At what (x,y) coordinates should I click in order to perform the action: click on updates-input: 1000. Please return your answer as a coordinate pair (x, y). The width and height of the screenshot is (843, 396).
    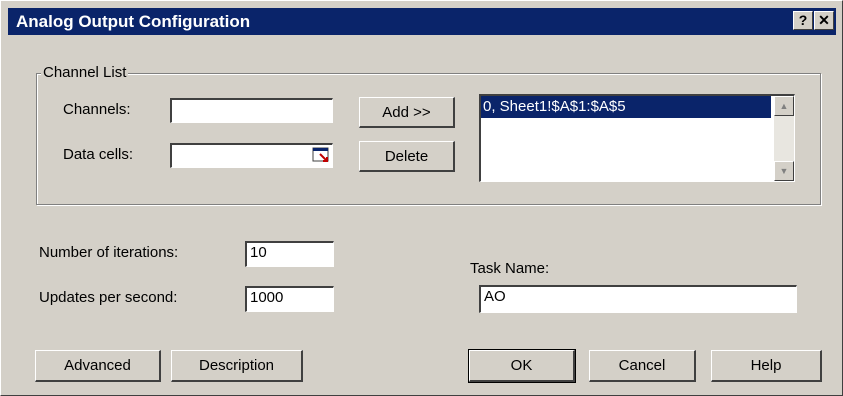
    Looking at the image, I should click on (289, 299).